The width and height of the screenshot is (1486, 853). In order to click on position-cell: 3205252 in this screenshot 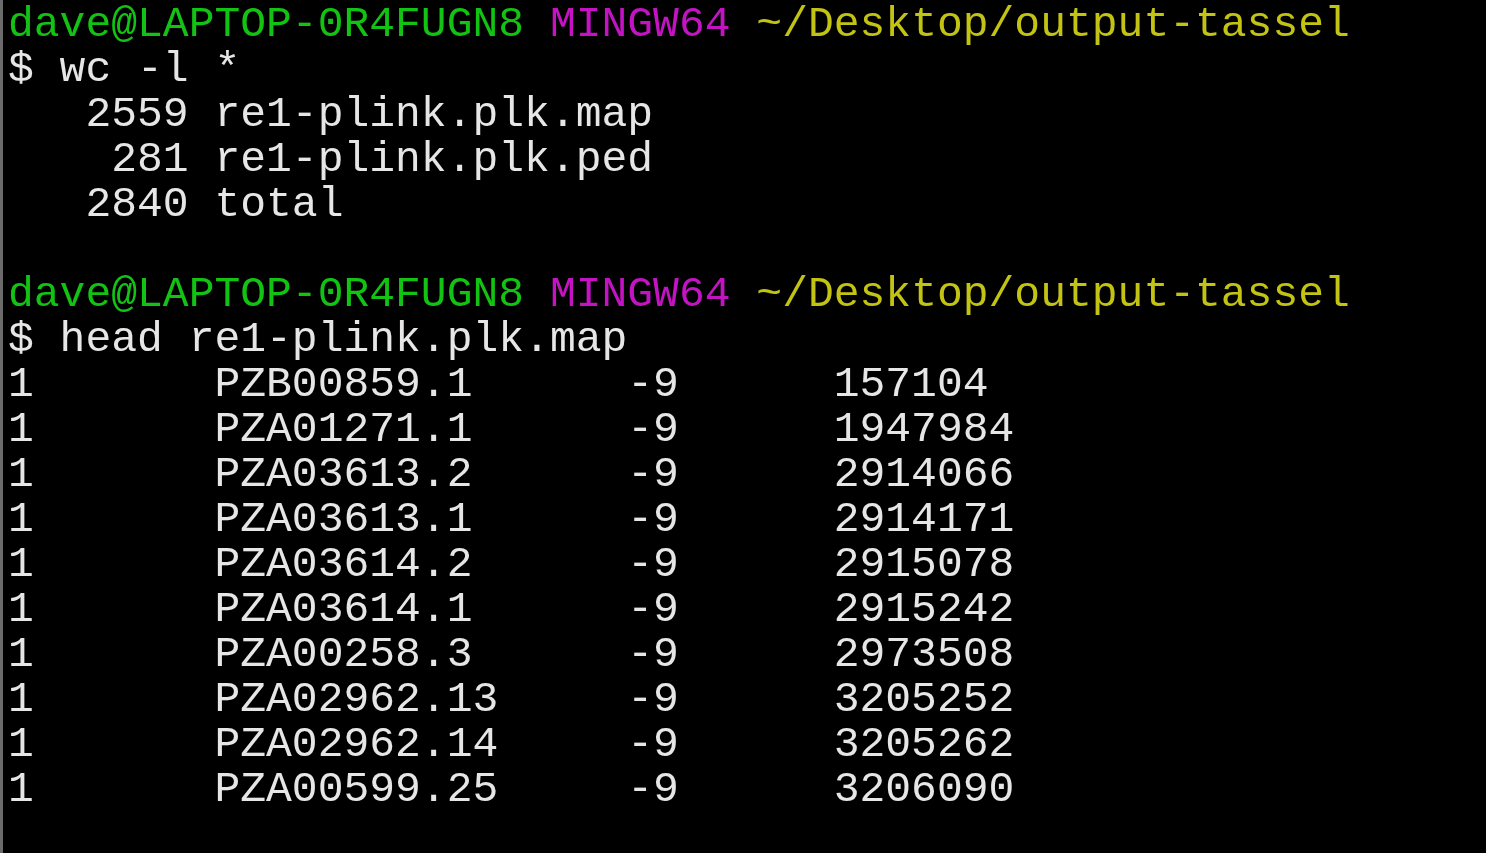, I will do `click(924, 699)`.